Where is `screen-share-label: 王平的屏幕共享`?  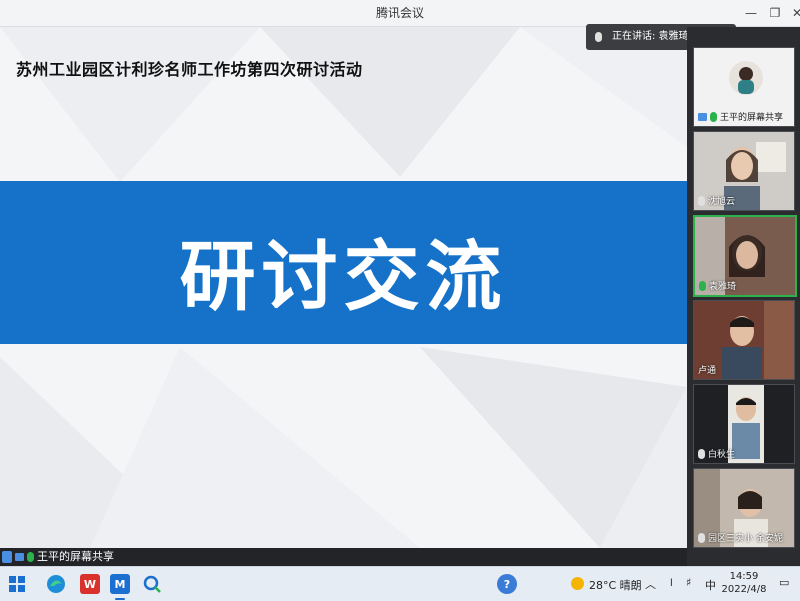
screen-share-label: 王平的屏幕共享 is located at coordinates (58, 557).